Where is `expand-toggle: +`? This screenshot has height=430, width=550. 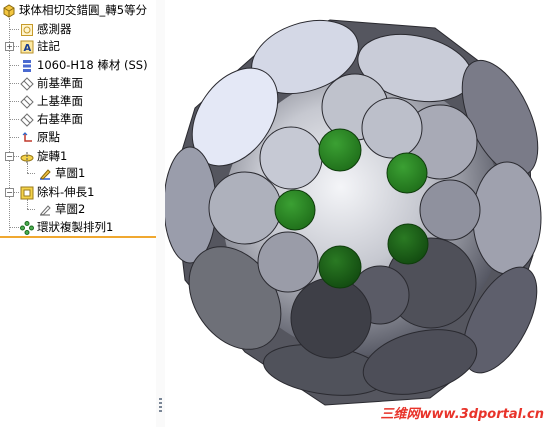 expand-toggle: + is located at coordinates (9, 46).